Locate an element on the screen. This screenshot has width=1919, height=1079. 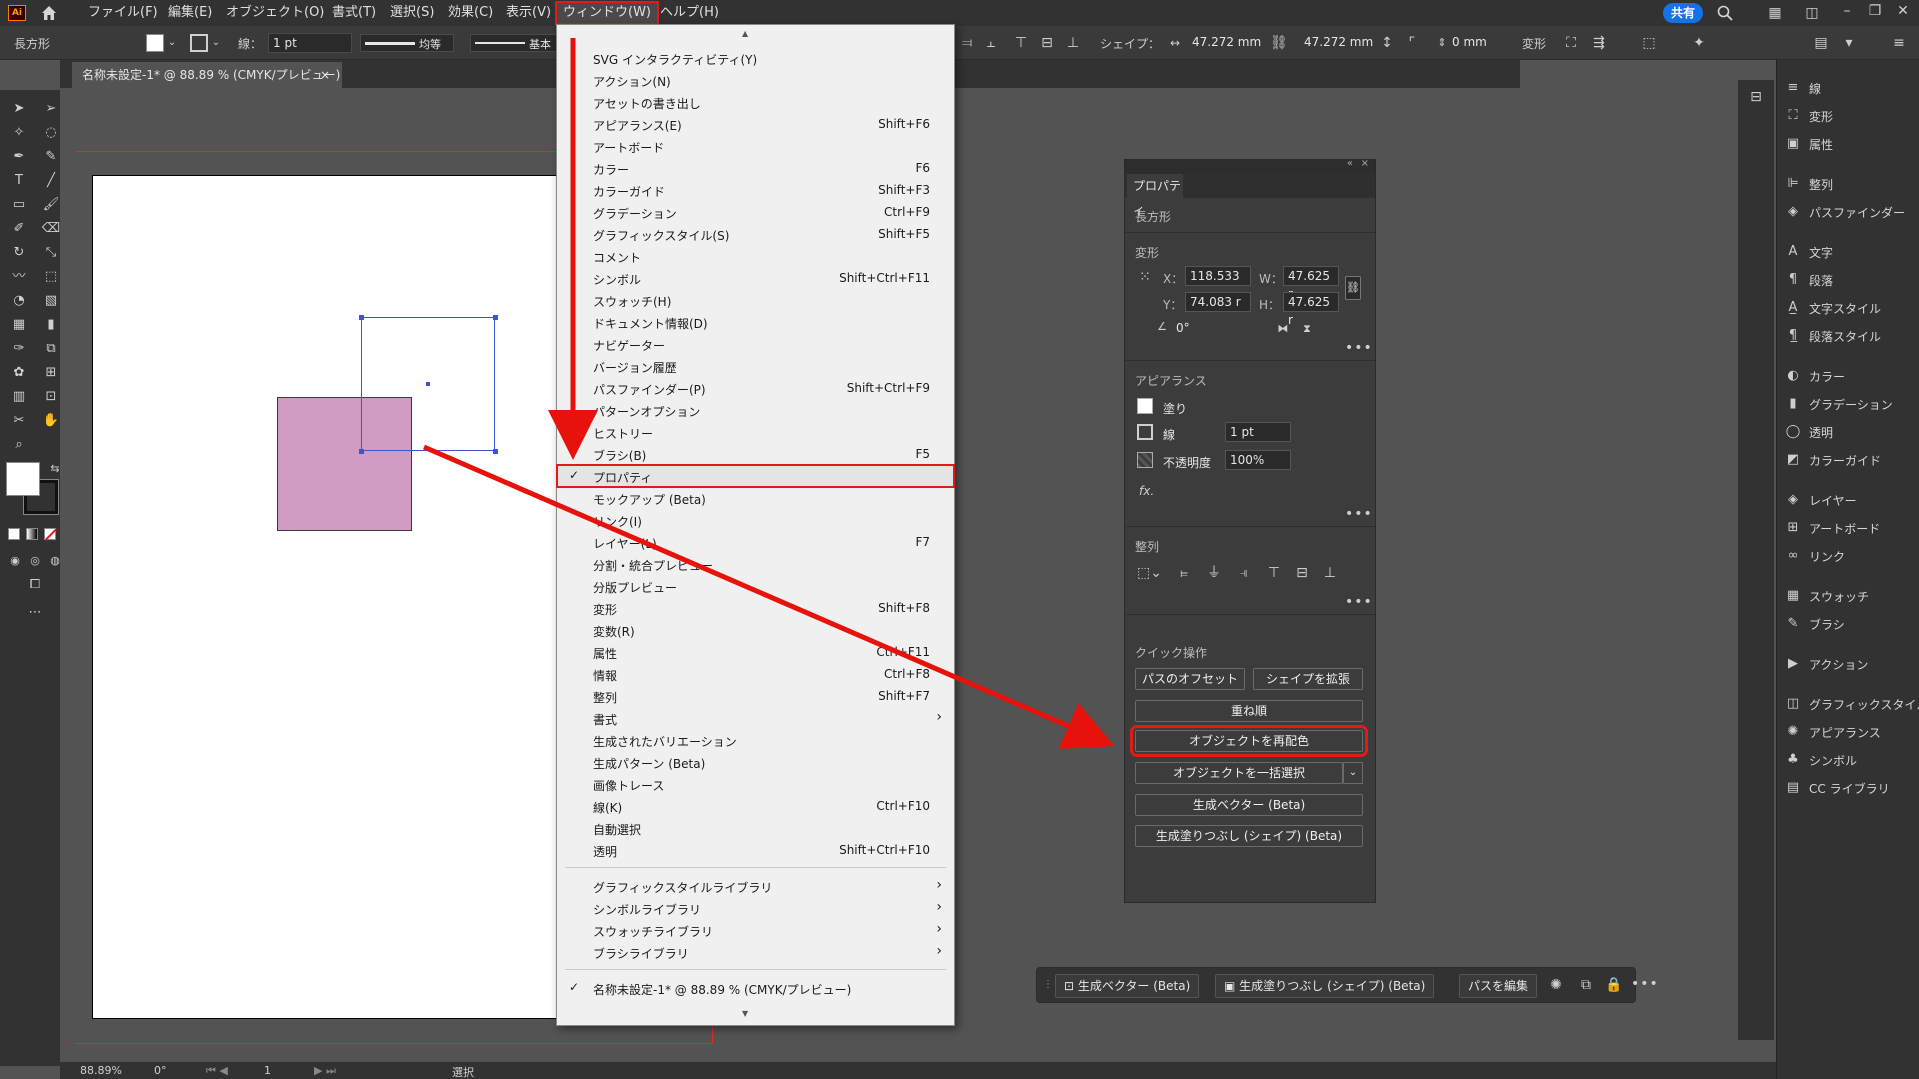
window-menu-item: 生成されたバリエーション is located at coordinates (755, 740).